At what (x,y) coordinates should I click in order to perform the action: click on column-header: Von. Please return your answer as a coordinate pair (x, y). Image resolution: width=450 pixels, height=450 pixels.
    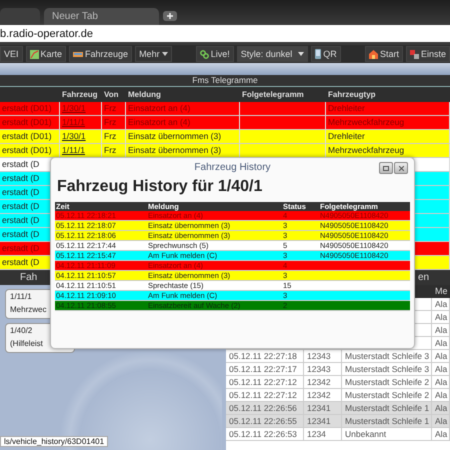
    Looking at the image, I should click on (114, 94).